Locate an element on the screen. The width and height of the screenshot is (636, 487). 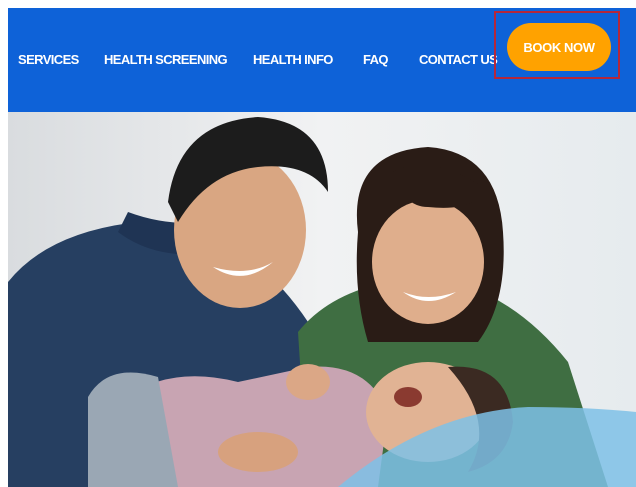
nav-item-faq: FAQ is located at coordinates (376, 59).